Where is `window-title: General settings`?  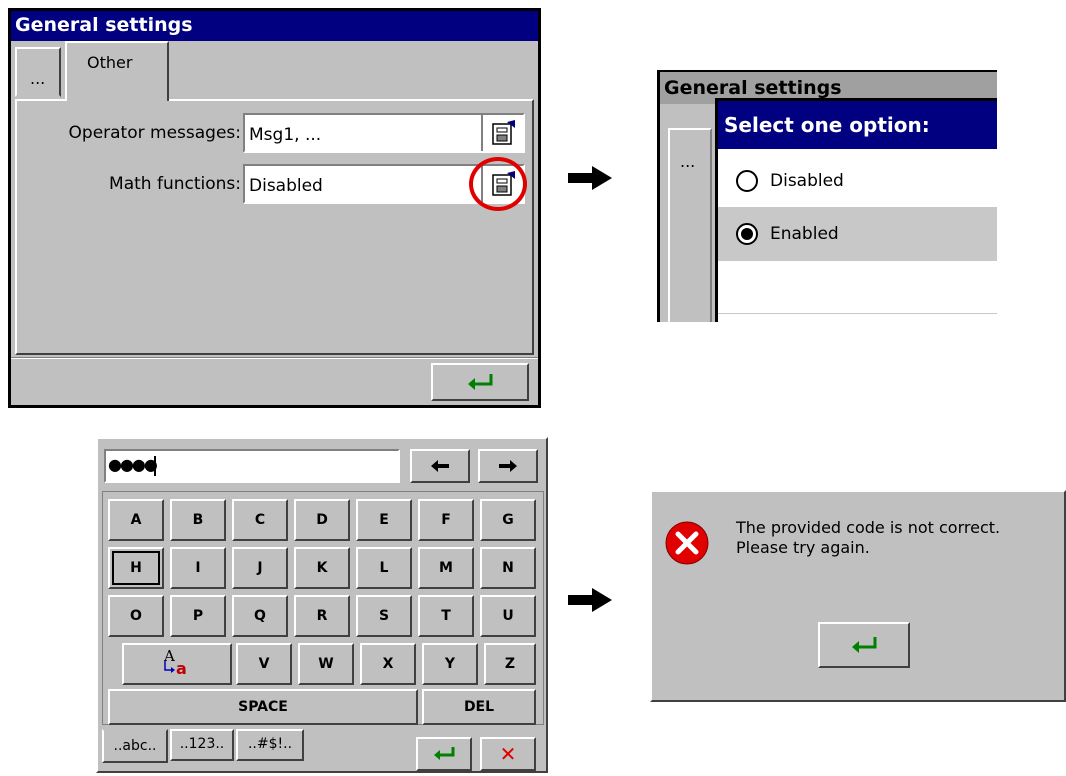 window-title: General settings is located at coordinates (274, 26).